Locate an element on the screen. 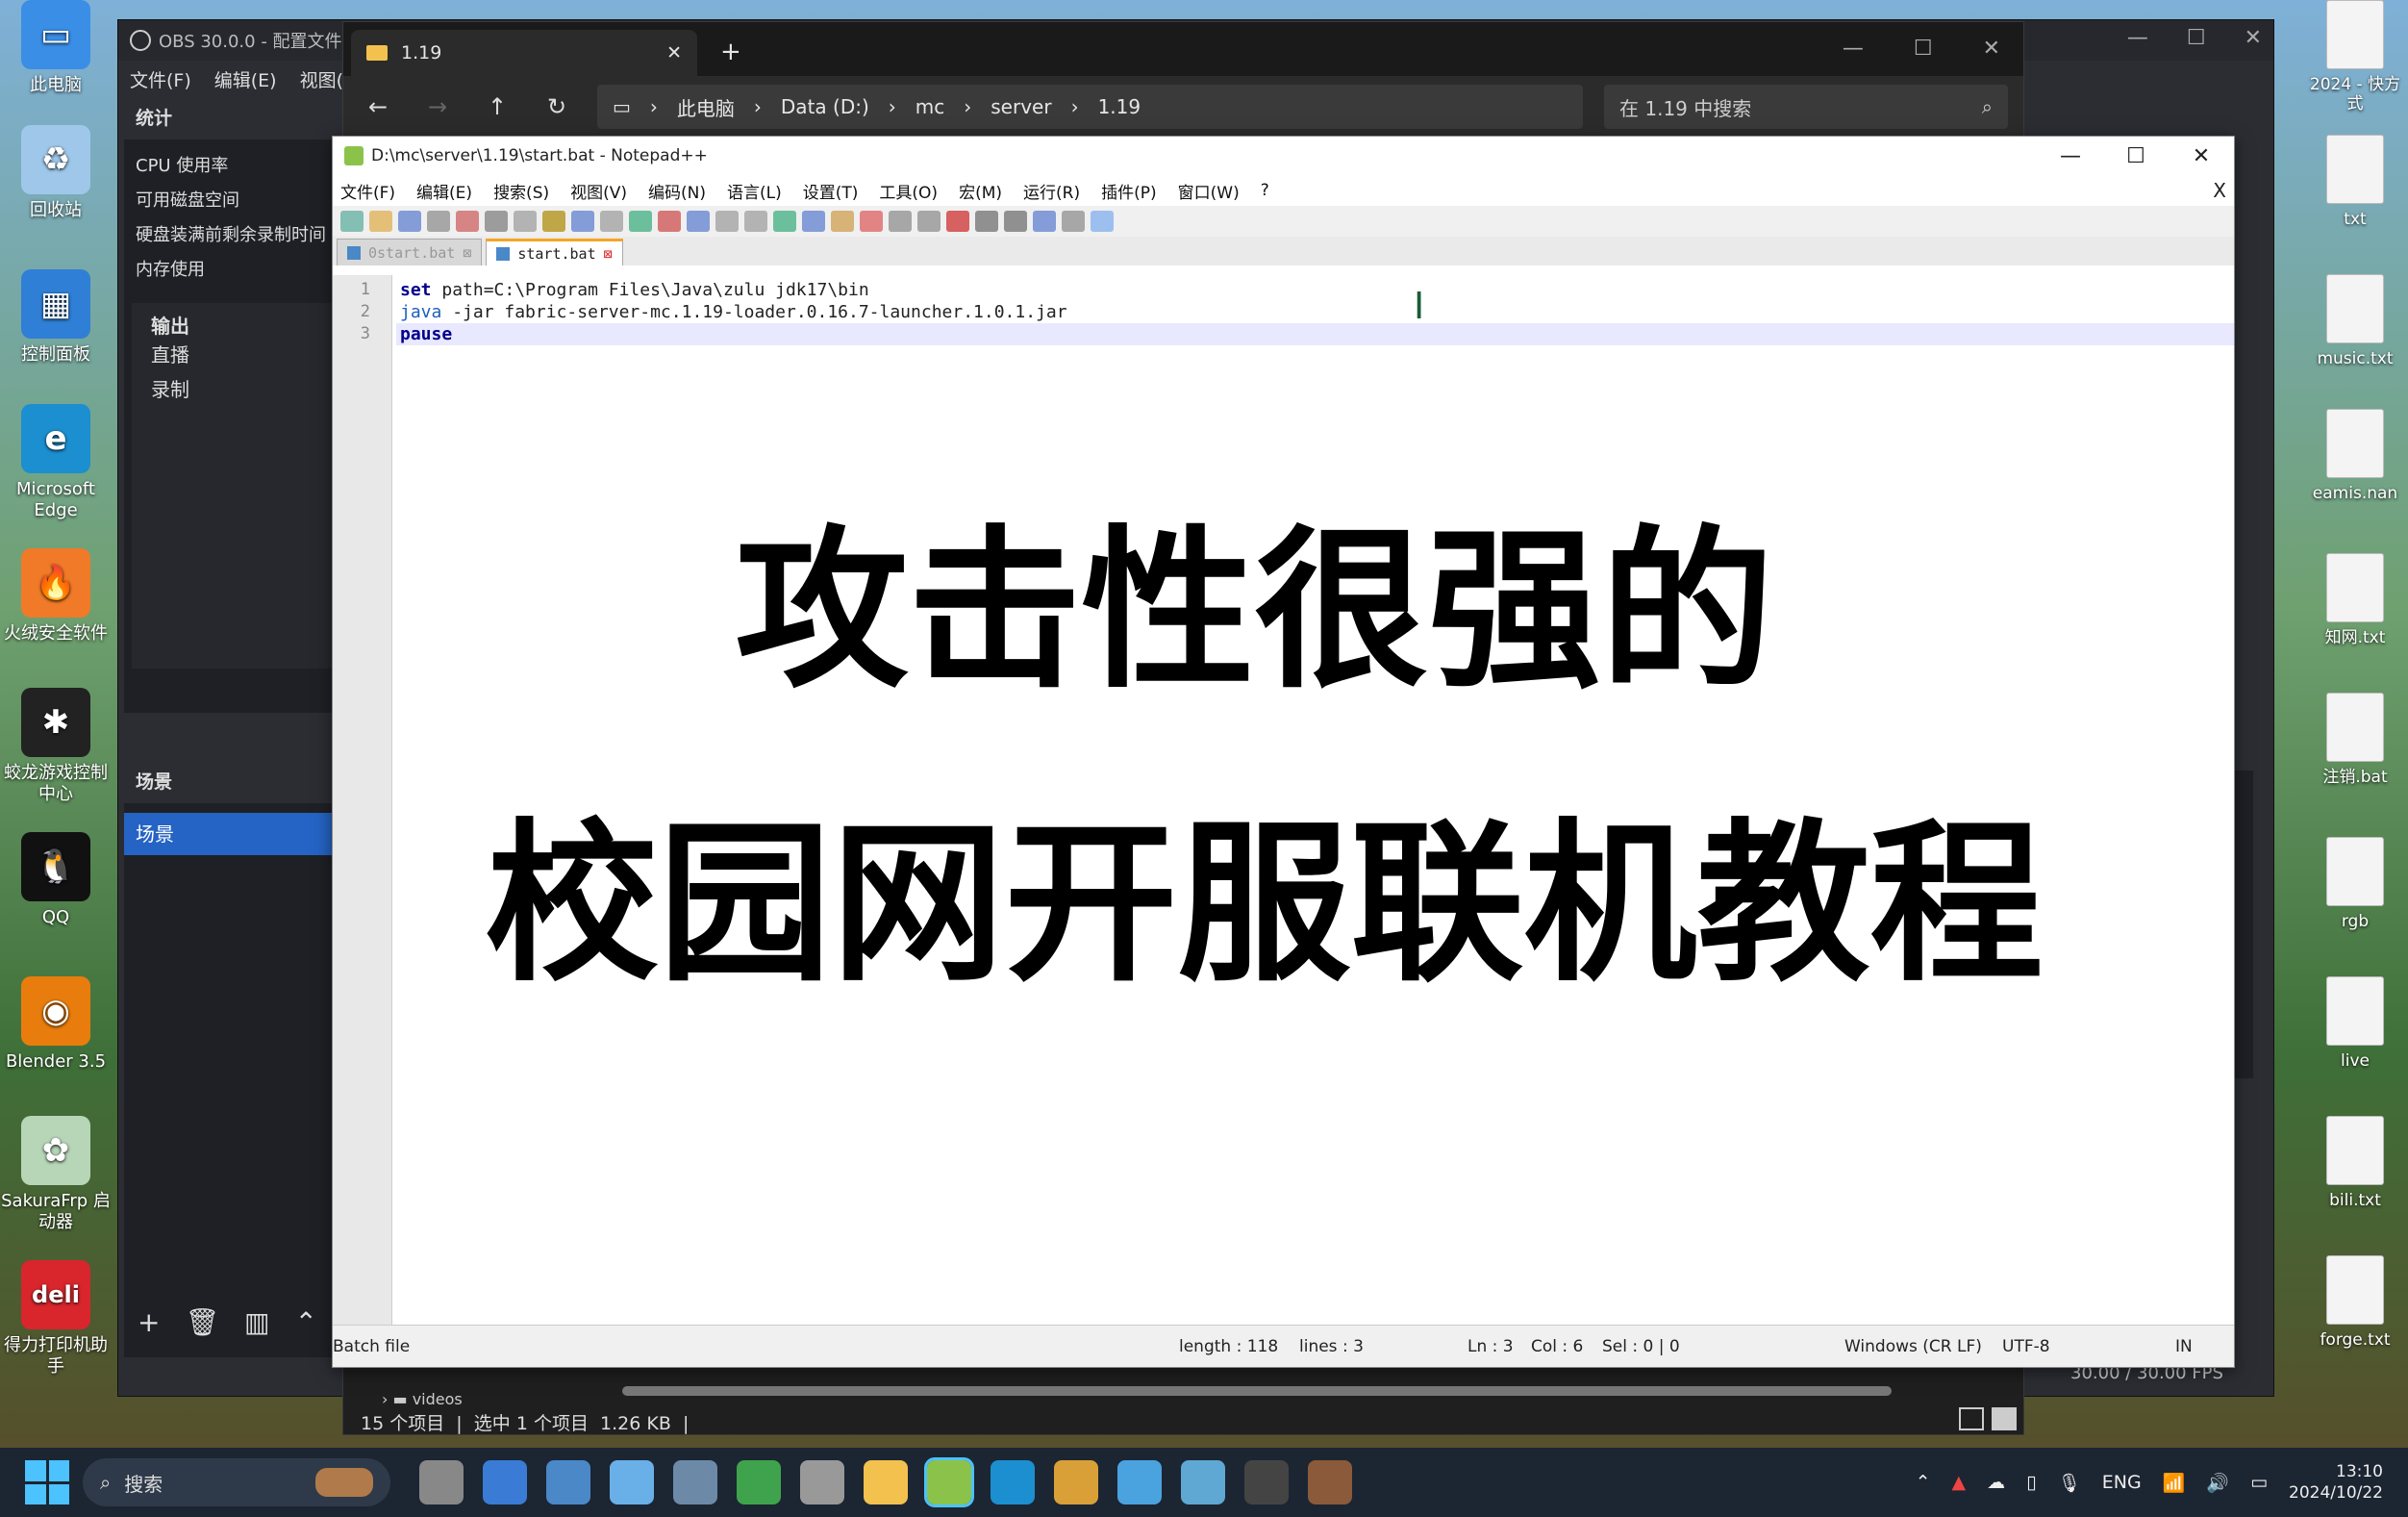 Image resolution: width=2408 pixels, height=1517 pixels. desktop-shortcut: ✱ 蛟龙游戏控制中心 is located at coordinates (56, 746).